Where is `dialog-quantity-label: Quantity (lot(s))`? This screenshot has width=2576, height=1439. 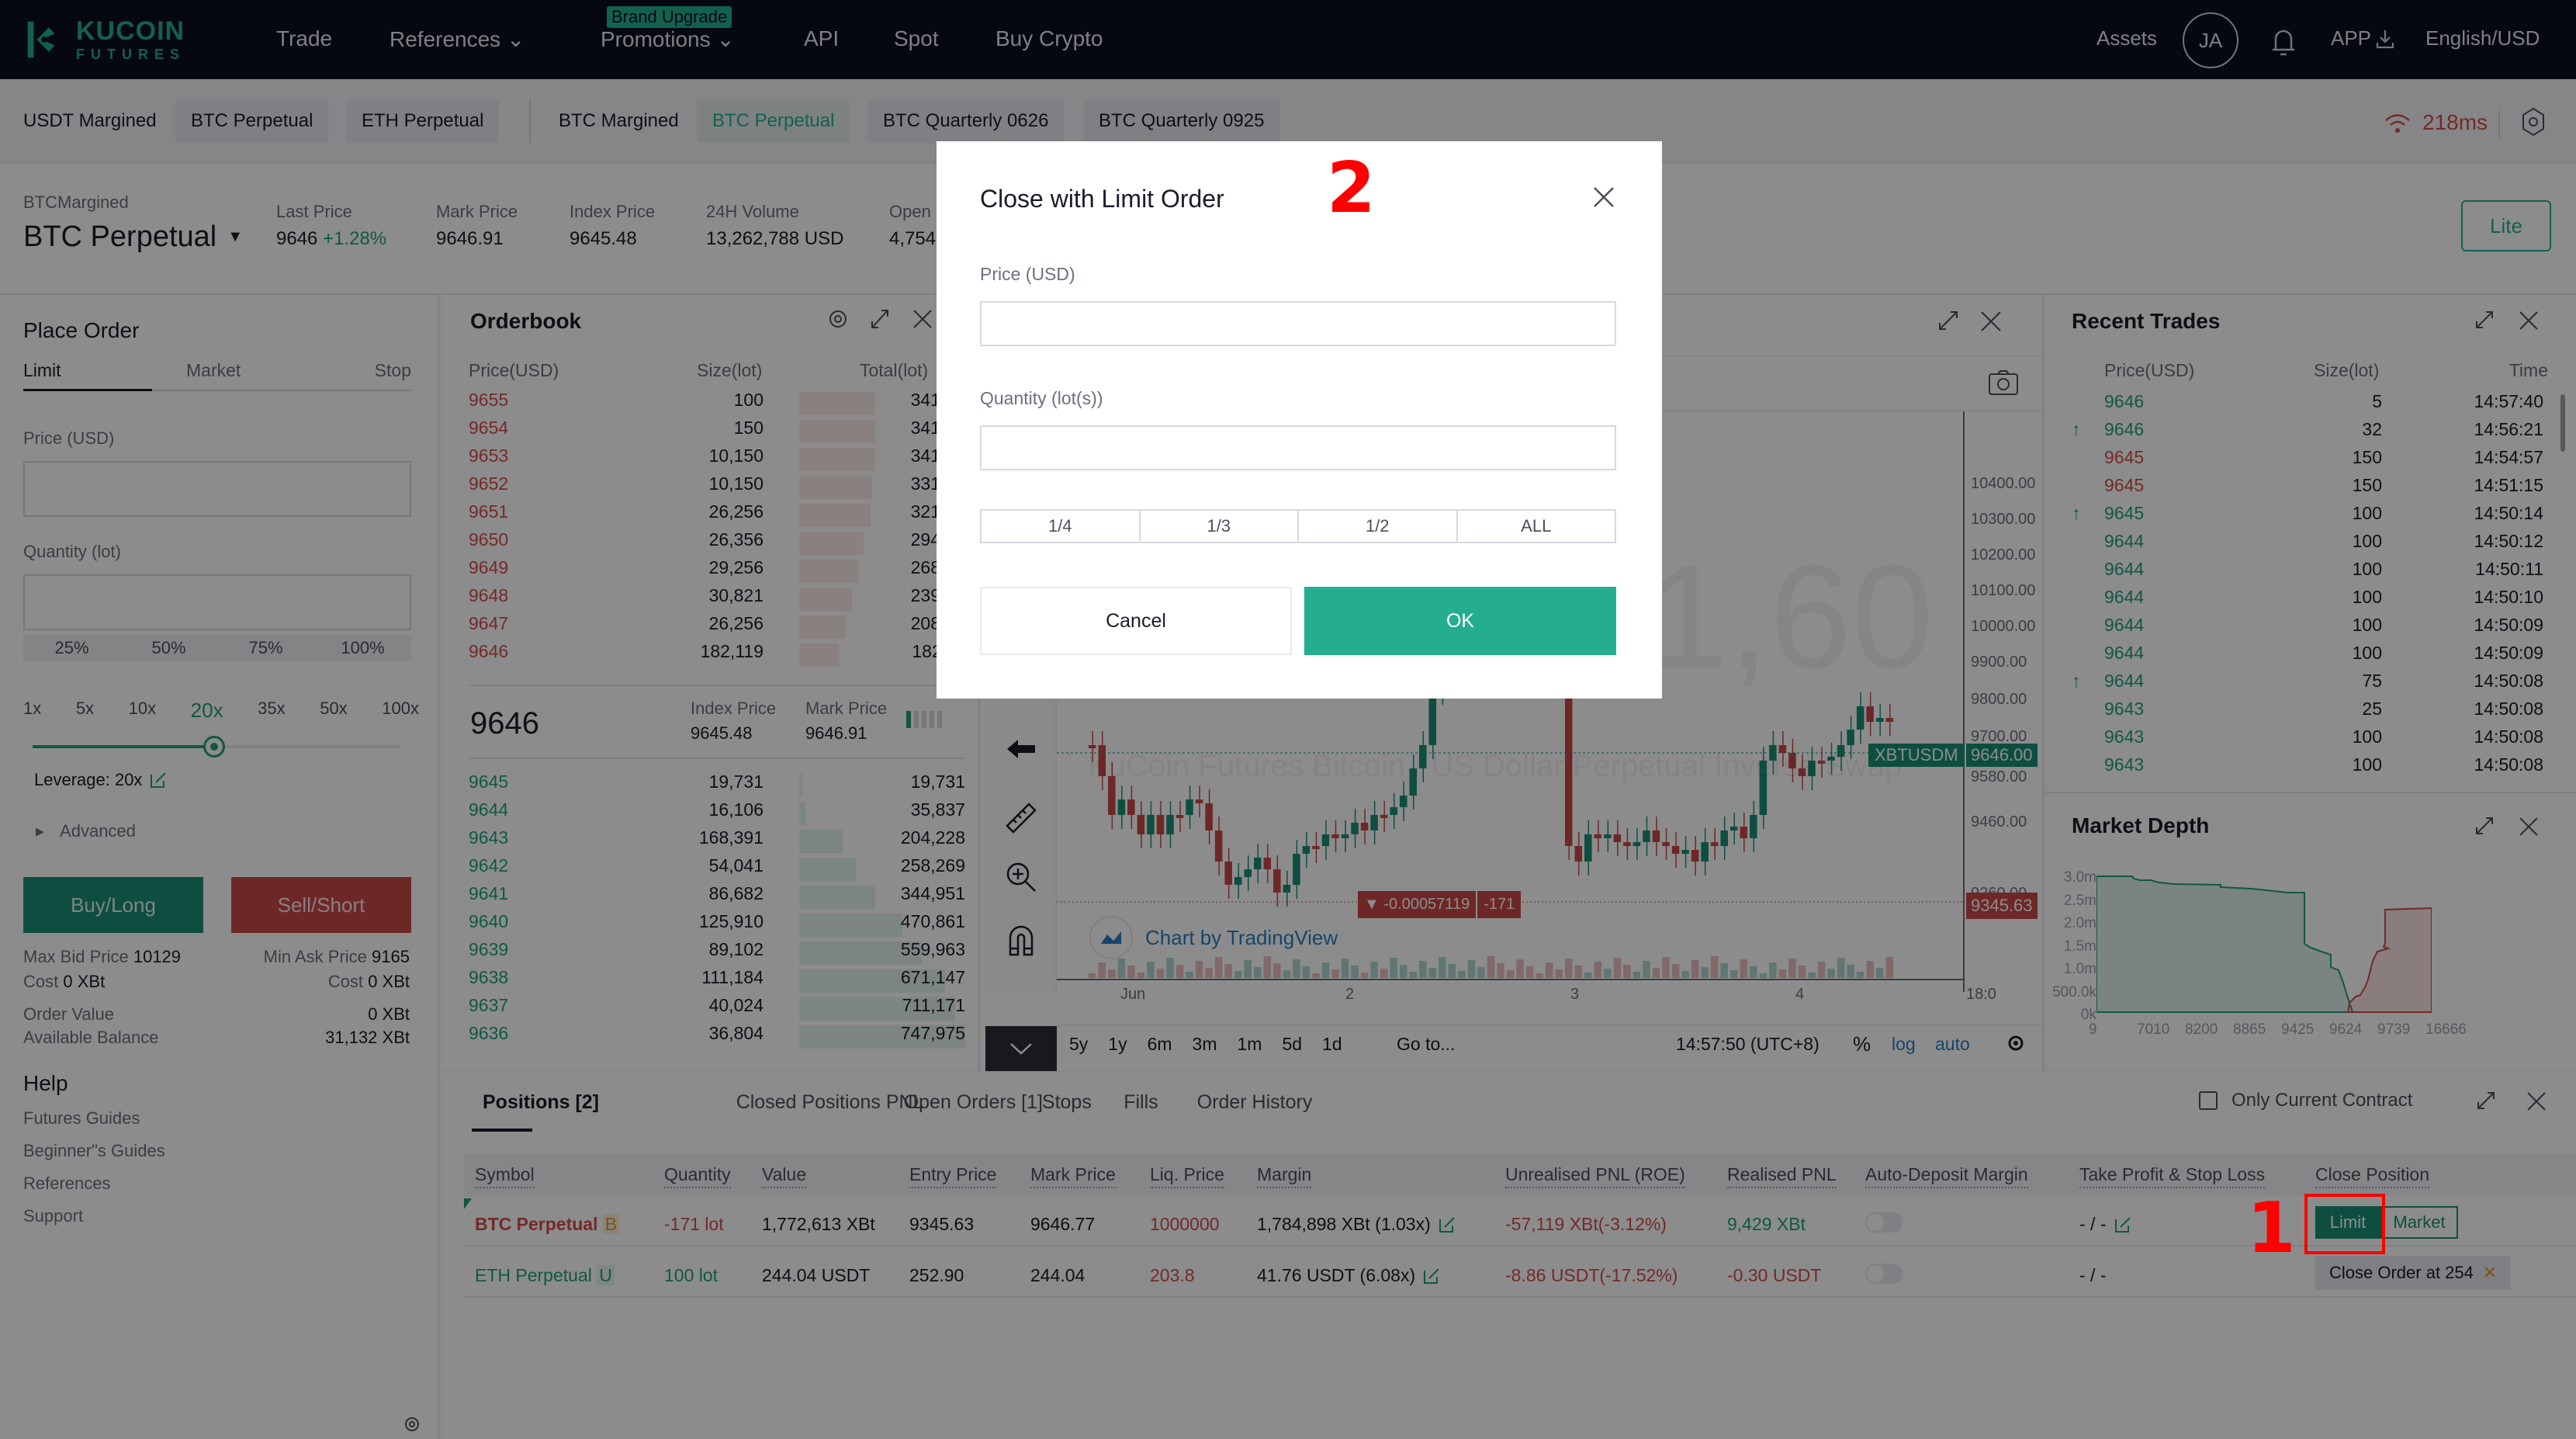
dialog-quantity-label: Quantity (lot(s)) is located at coordinates (1041, 398).